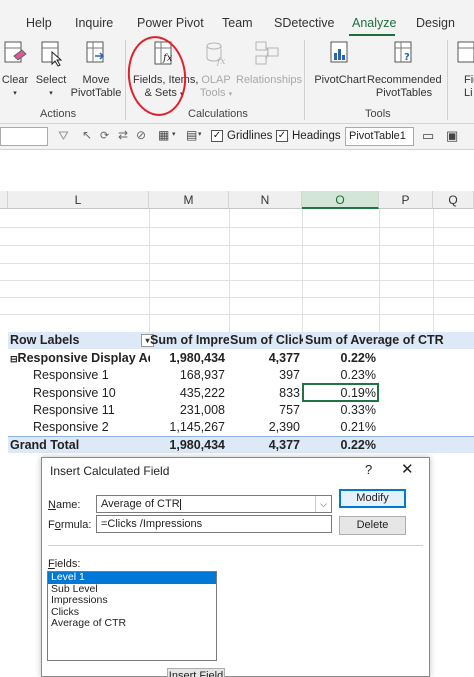 The image size is (474, 677). Describe the element at coordinates (196, 672) in the screenshot. I see `insert-field-button: Insert Field` at that location.